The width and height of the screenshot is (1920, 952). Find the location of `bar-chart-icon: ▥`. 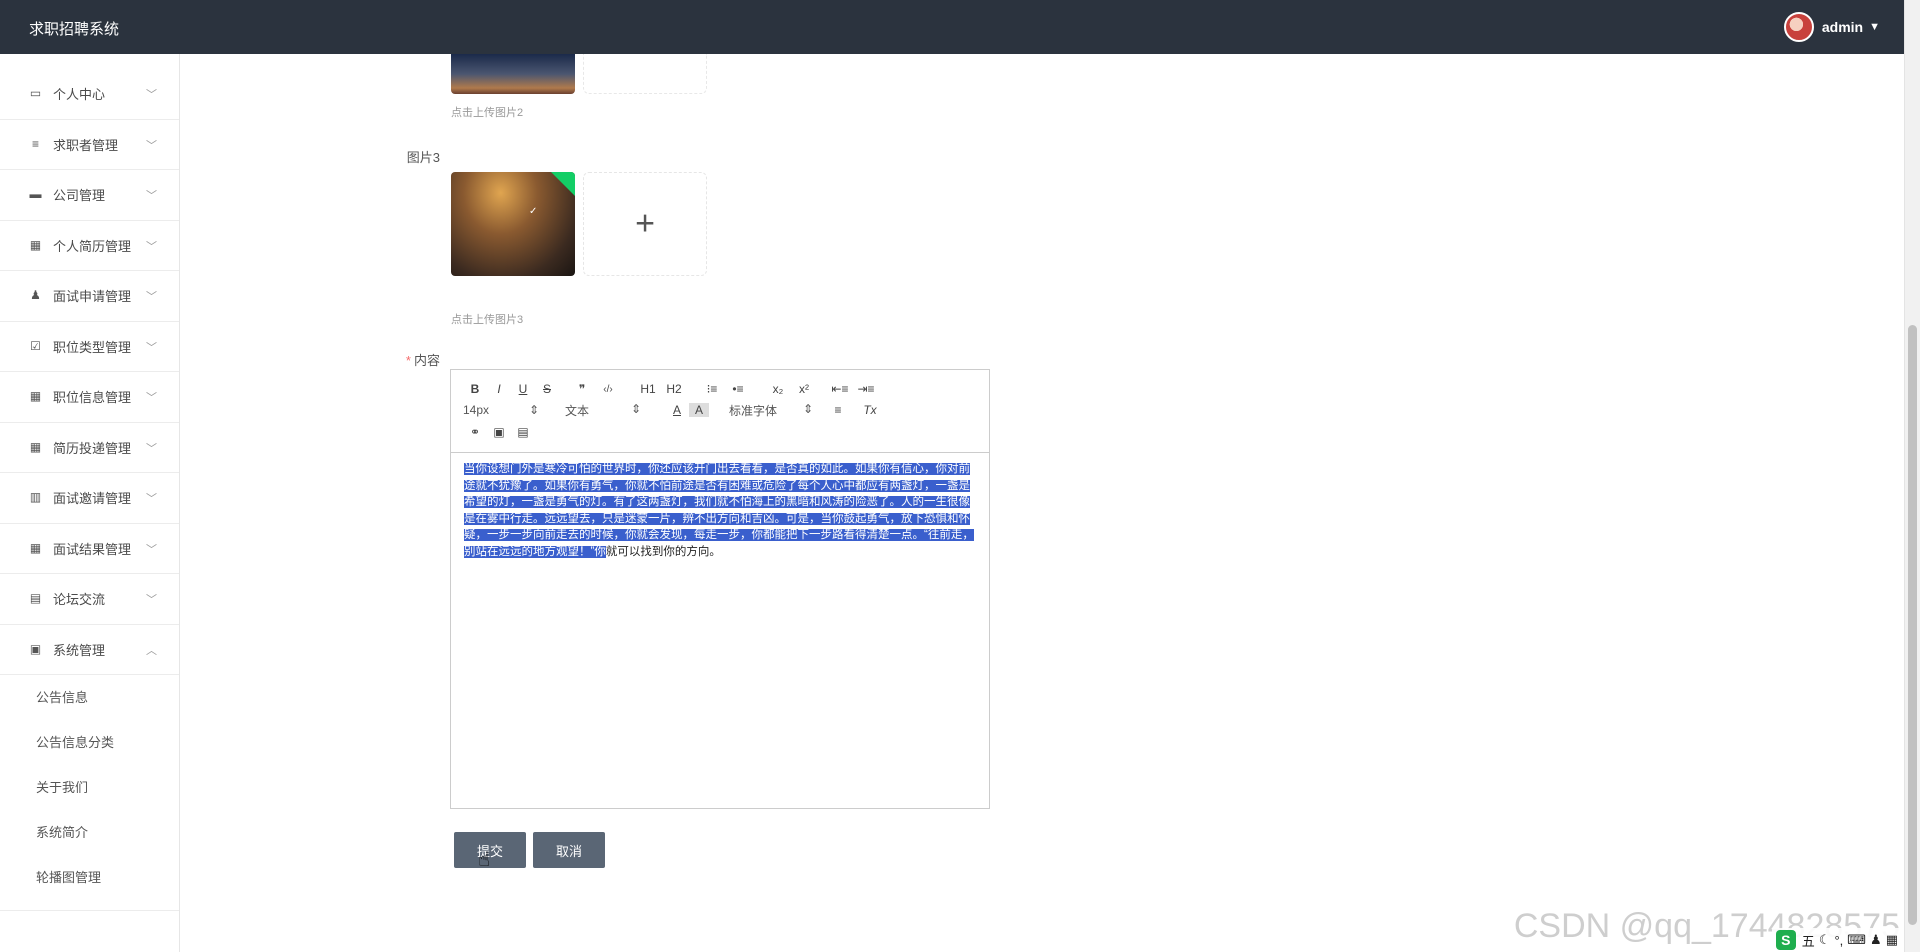

bar-chart-icon: ▥ is located at coordinates (35, 497).